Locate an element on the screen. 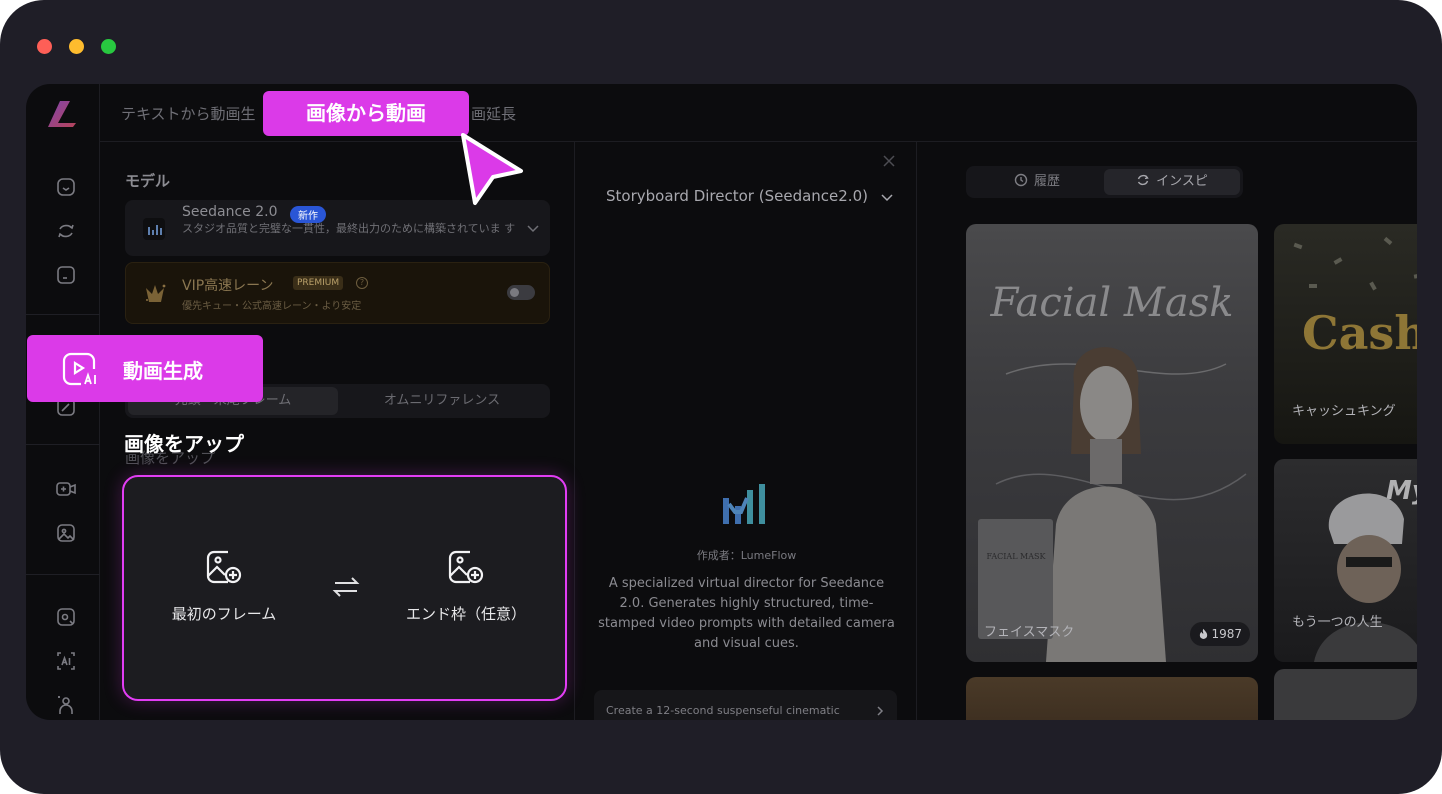 The width and height of the screenshot is (1442, 794). agent-author: 作成者：LumeFlow is located at coordinates (746, 555).